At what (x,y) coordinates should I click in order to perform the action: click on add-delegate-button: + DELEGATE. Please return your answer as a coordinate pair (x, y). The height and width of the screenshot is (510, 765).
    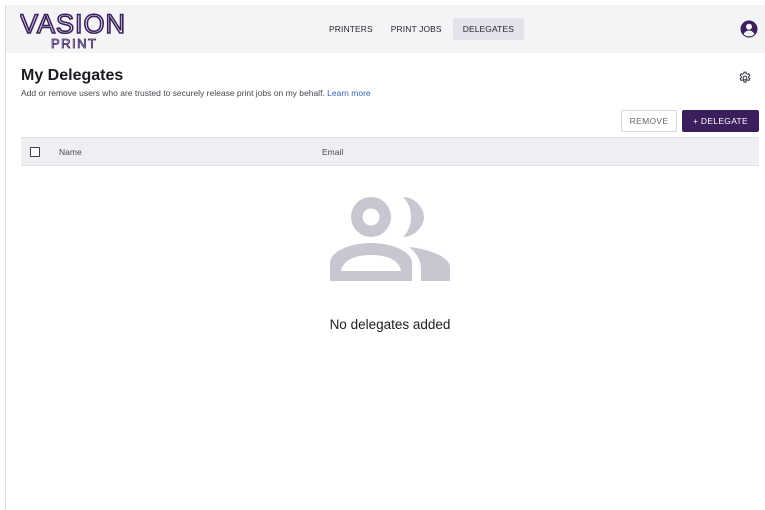
    Looking at the image, I should click on (720, 121).